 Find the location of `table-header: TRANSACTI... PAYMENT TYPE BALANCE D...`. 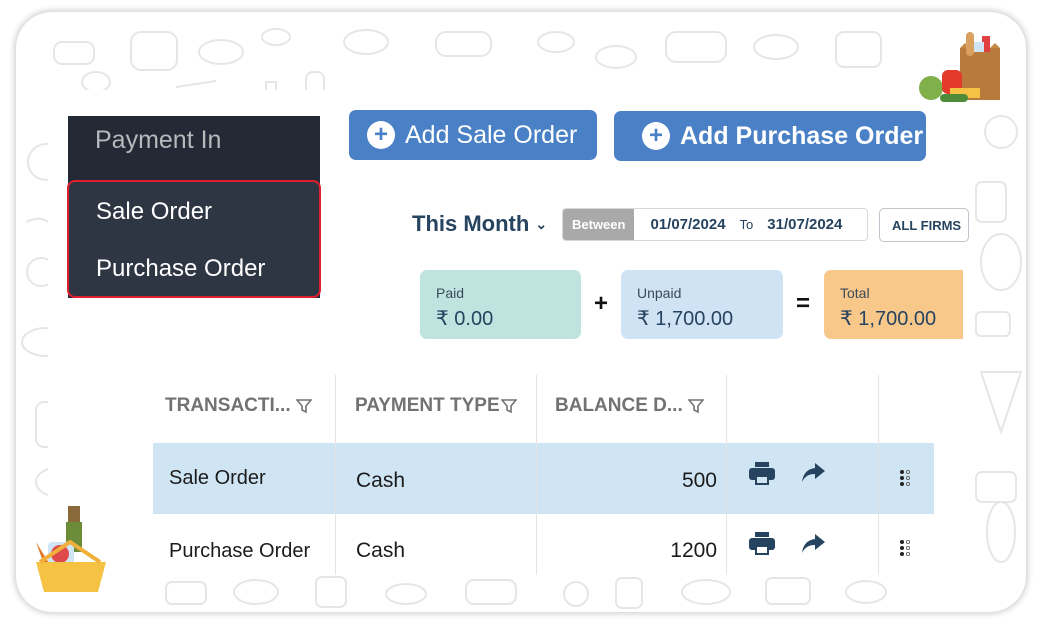

table-header: TRANSACTI... PAYMENT TYPE BALANCE D... is located at coordinates (543, 409).